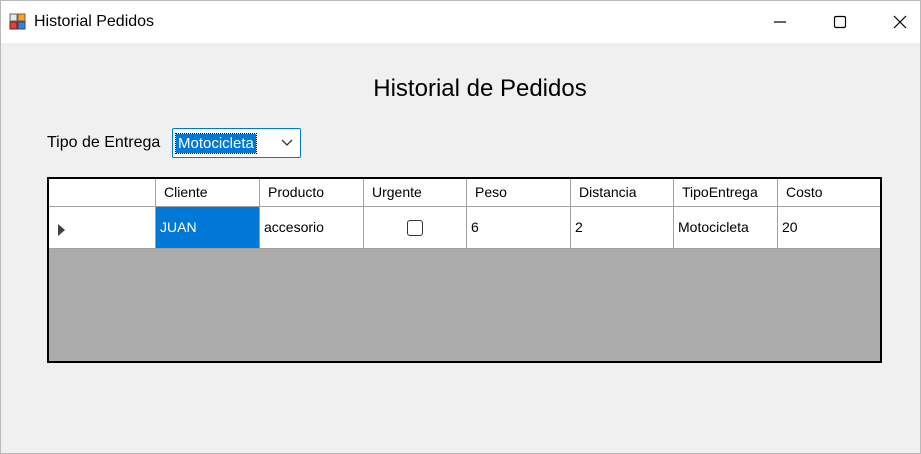  I want to click on app-icon, so click(17, 21).